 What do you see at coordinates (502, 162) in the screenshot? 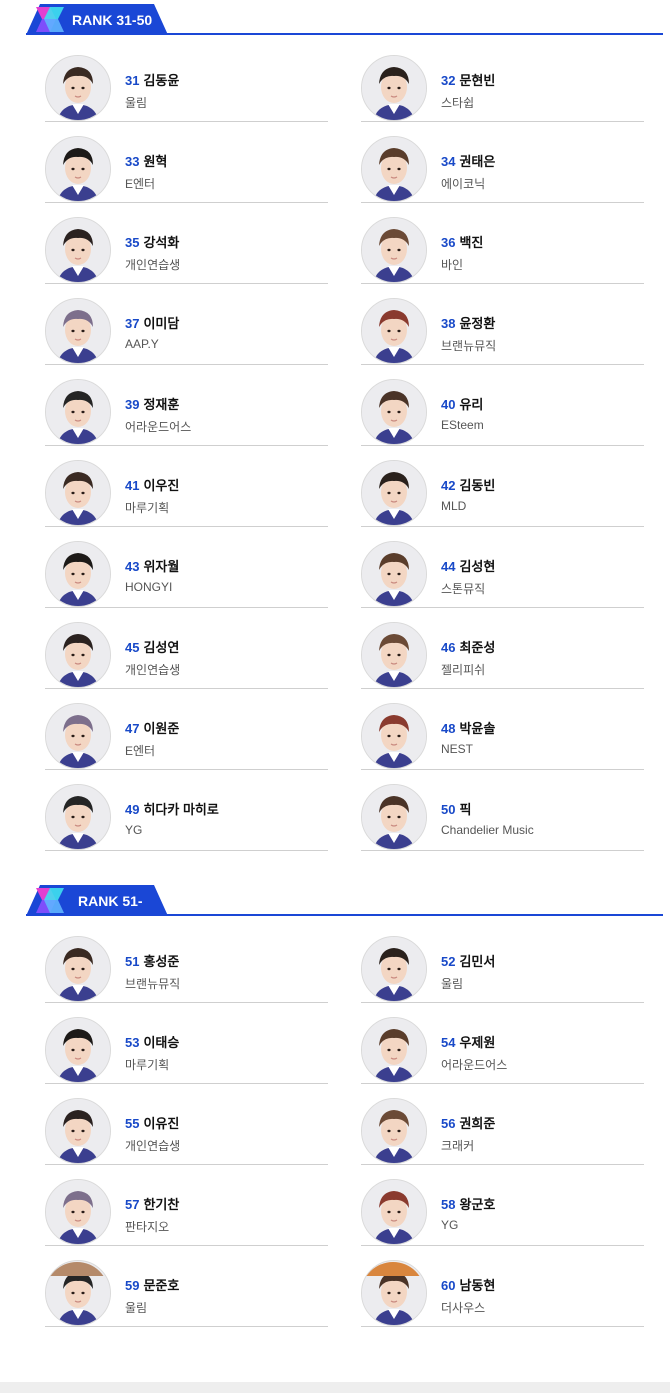
I see `trainee-card: 34 권태은 에이코닉` at bounding box center [502, 162].